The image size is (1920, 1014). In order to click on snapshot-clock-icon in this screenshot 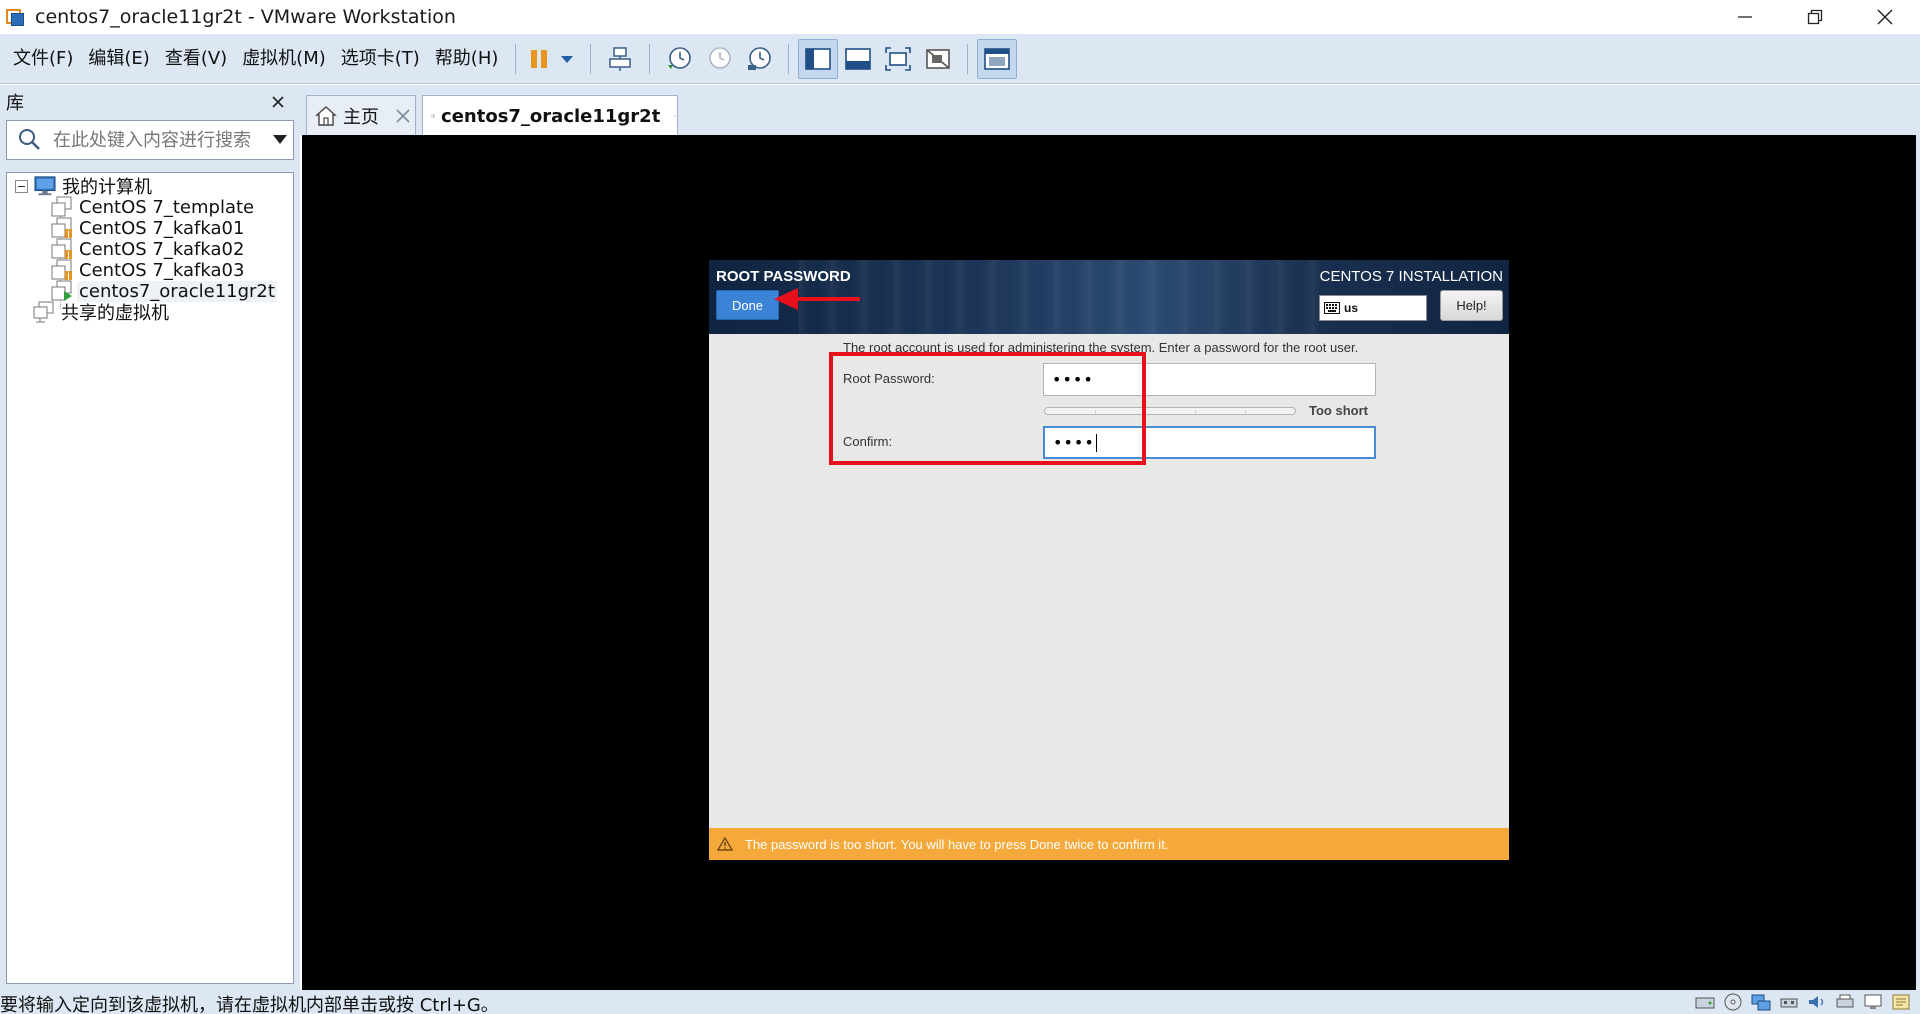, I will do `click(680, 57)`.